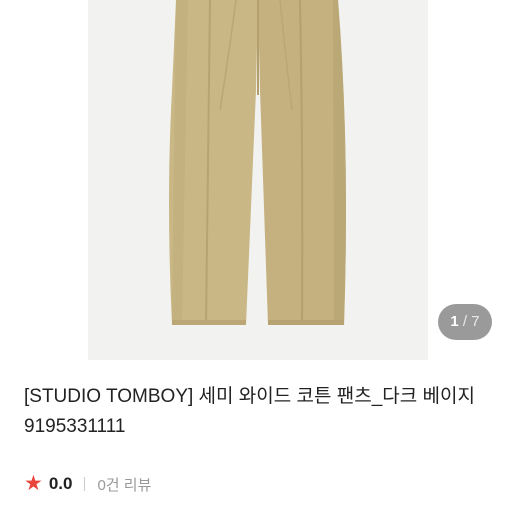 The width and height of the screenshot is (514, 514). Describe the element at coordinates (475, 321) in the screenshot. I see `pager-total: 7` at that location.